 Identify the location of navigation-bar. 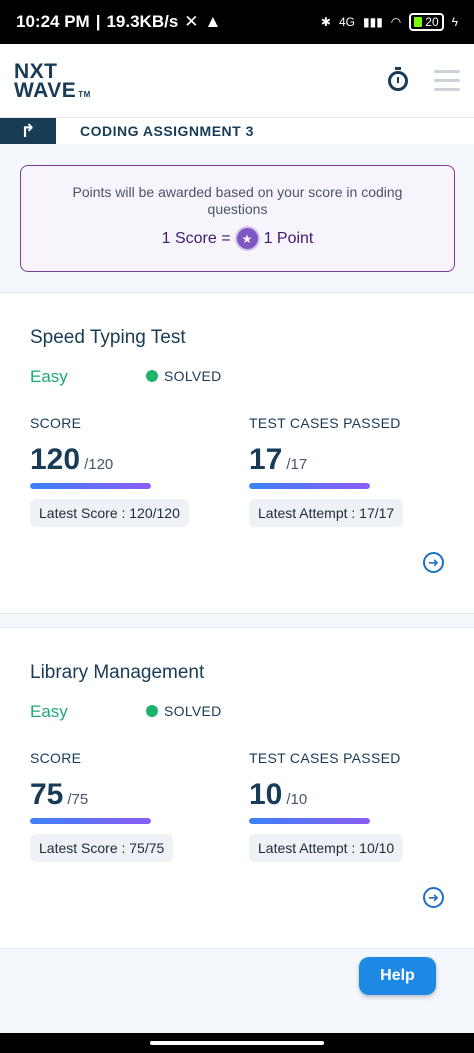
(237, 1043).